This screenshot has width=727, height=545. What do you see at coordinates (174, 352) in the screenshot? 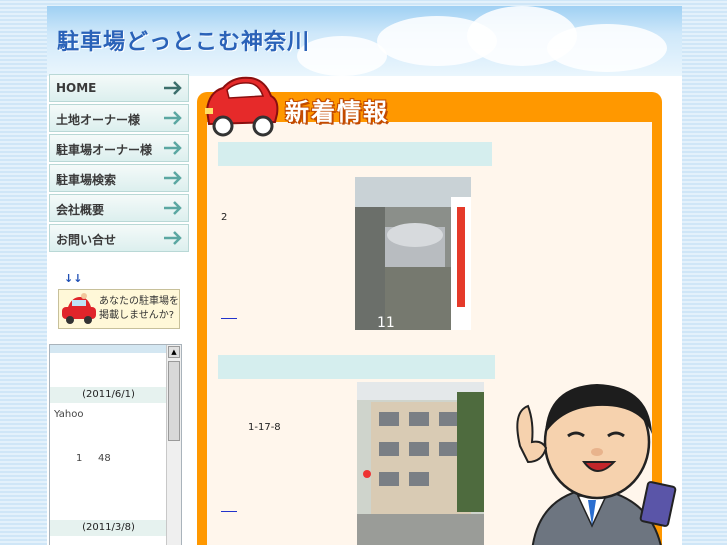
I see `scroll-up-arrow-icon: ▲` at bounding box center [174, 352].